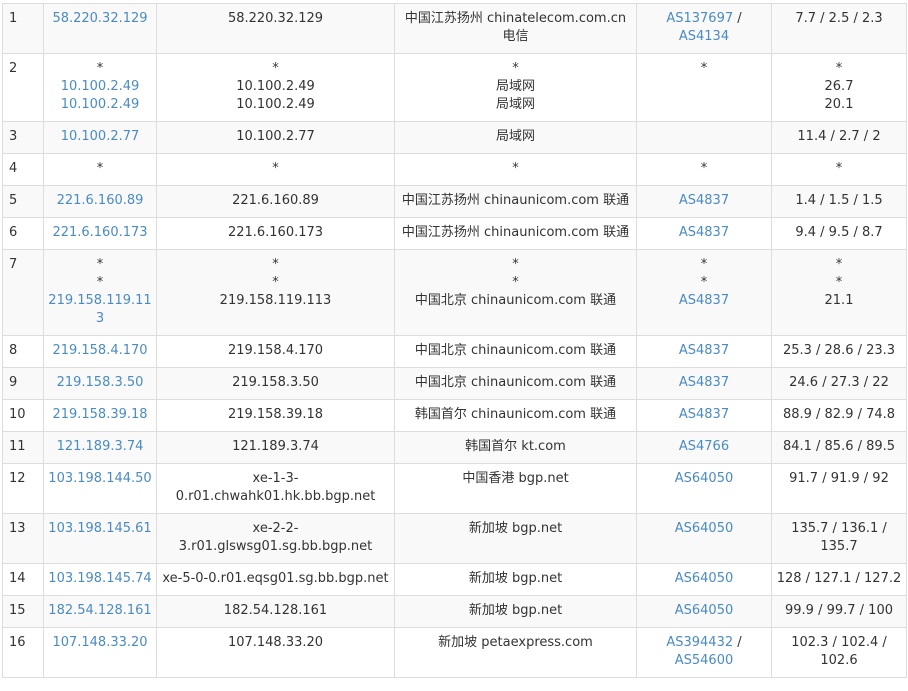  I want to click on hop-number-cell: 15, so click(23, 611).